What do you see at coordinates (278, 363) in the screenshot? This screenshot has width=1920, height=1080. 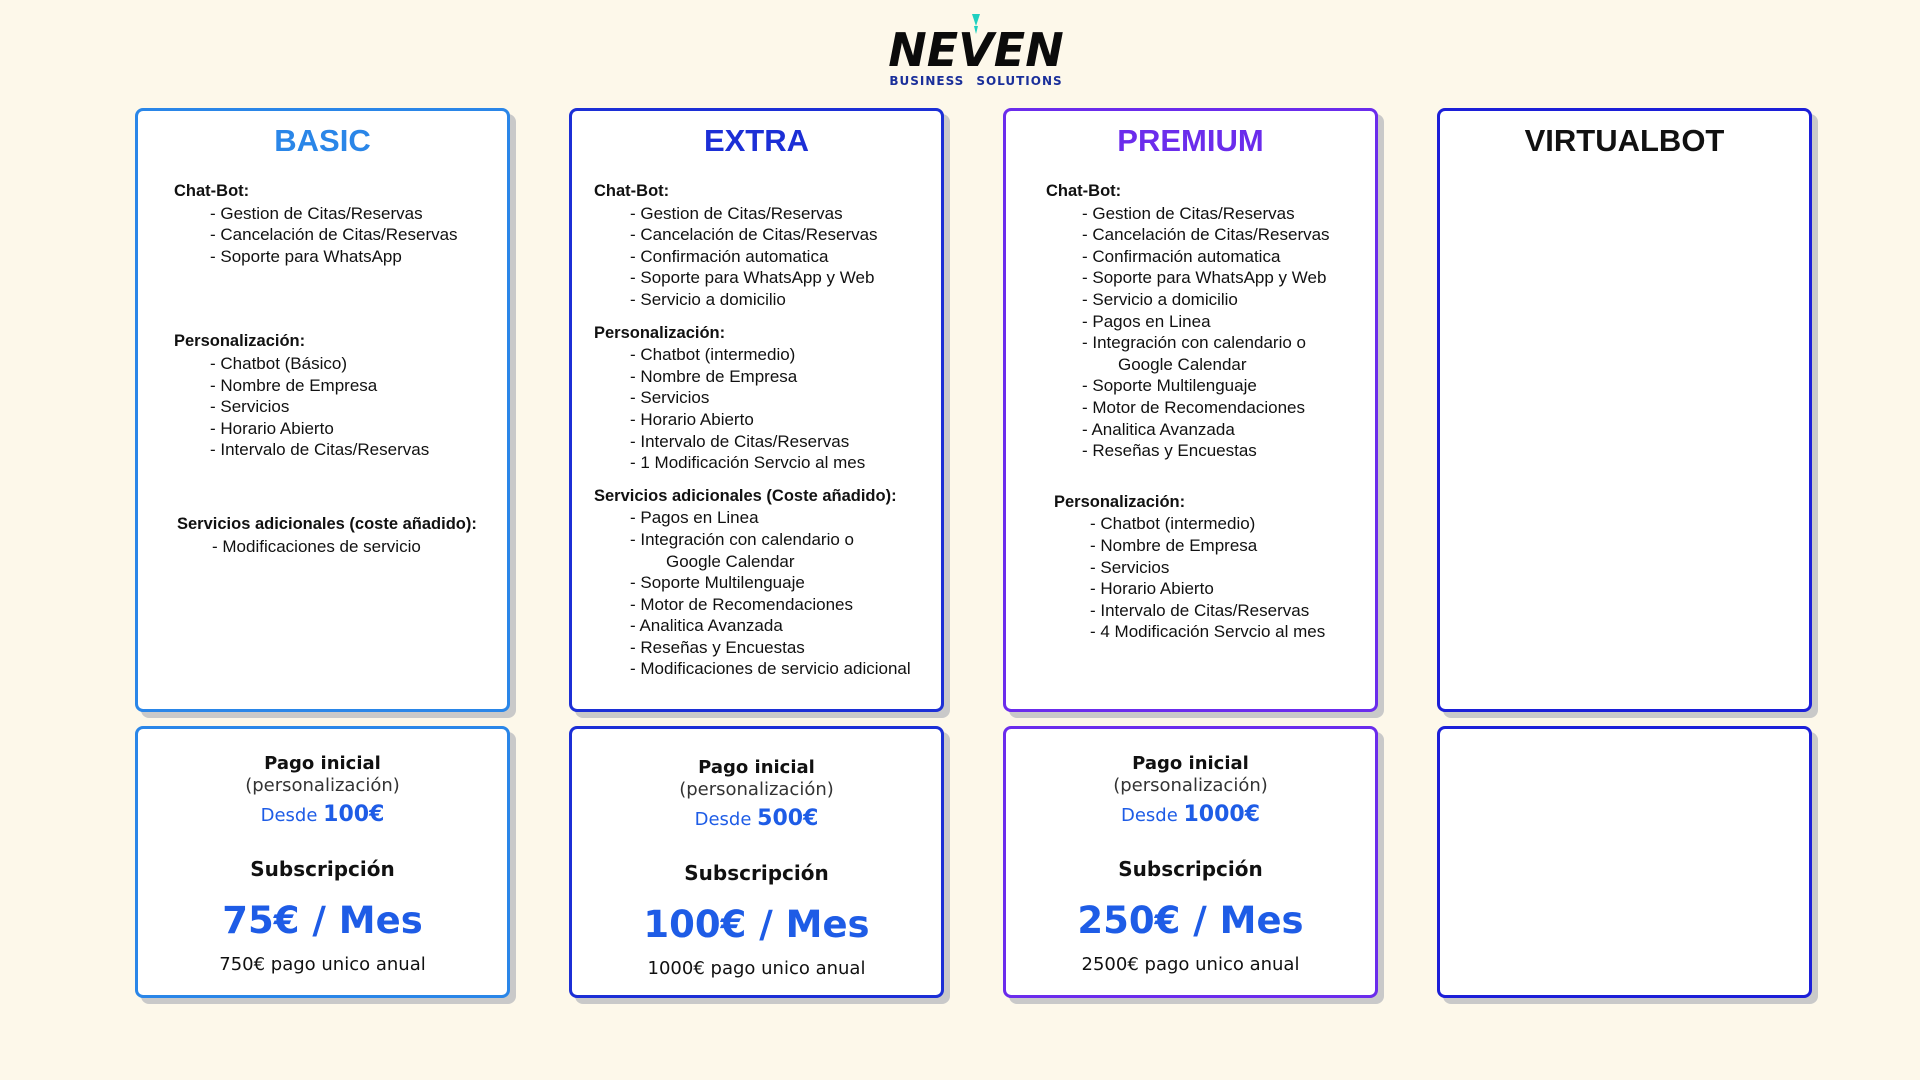 I see `feature-item: - Chatbot (Básico)` at bounding box center [278, 363].